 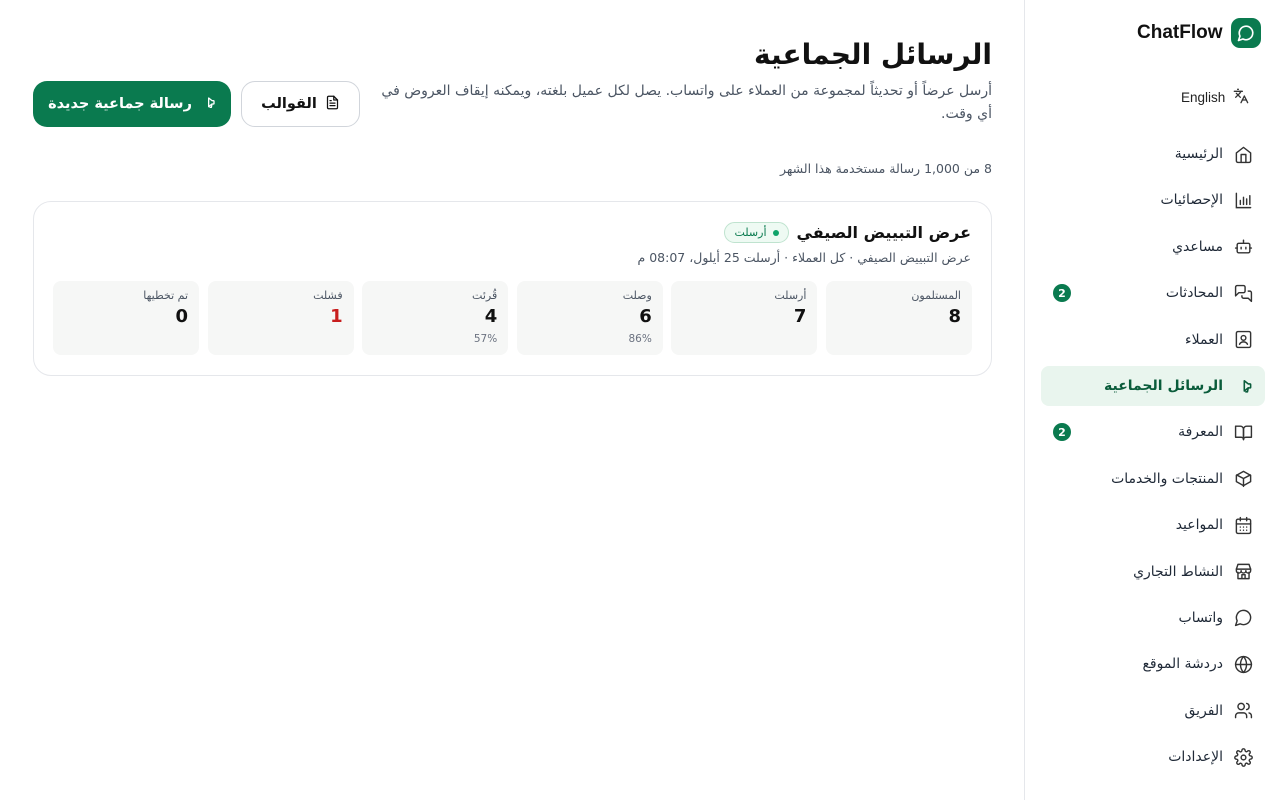 What do you see at coordinates (1243, 711) in the screenshot?
I see `team-icon` at bounding box center [1243, 711].